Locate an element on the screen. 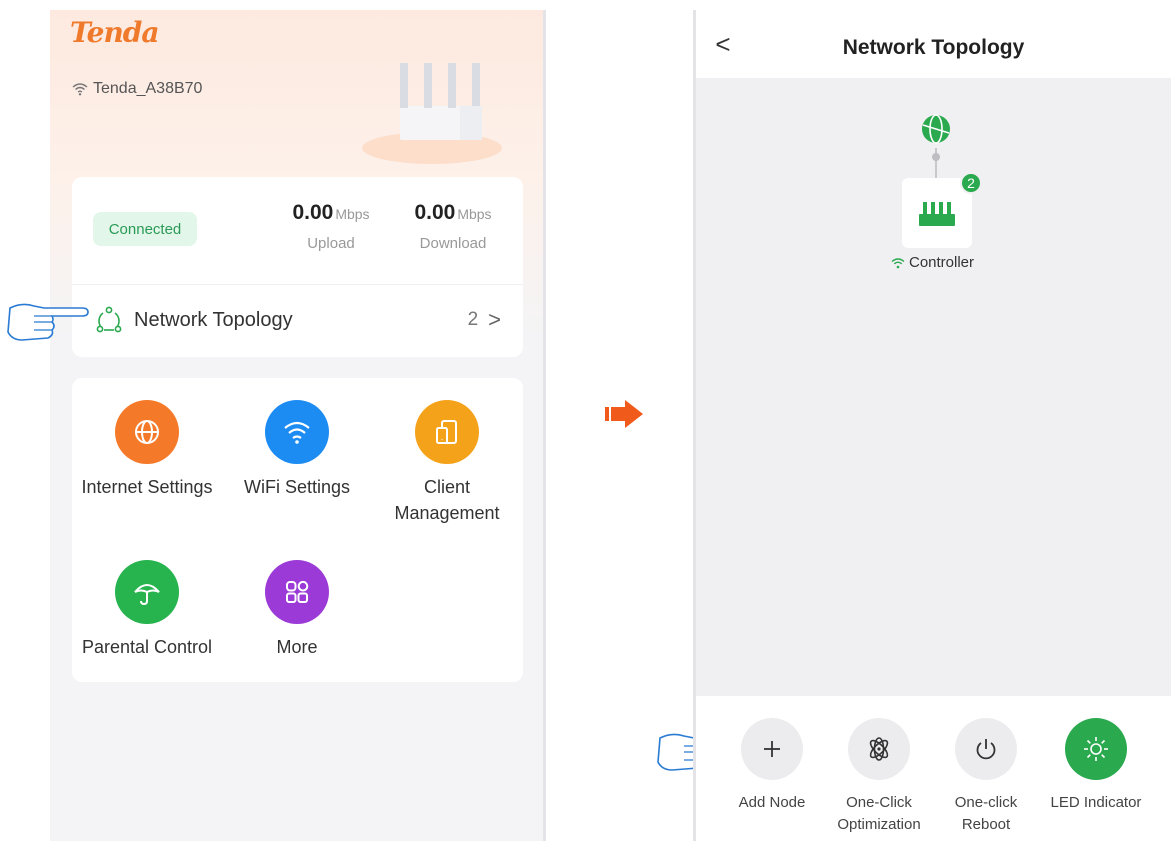 The height and width of the screenshot is (841, 1171). sun-icon is located at coordinates (1096, 749).